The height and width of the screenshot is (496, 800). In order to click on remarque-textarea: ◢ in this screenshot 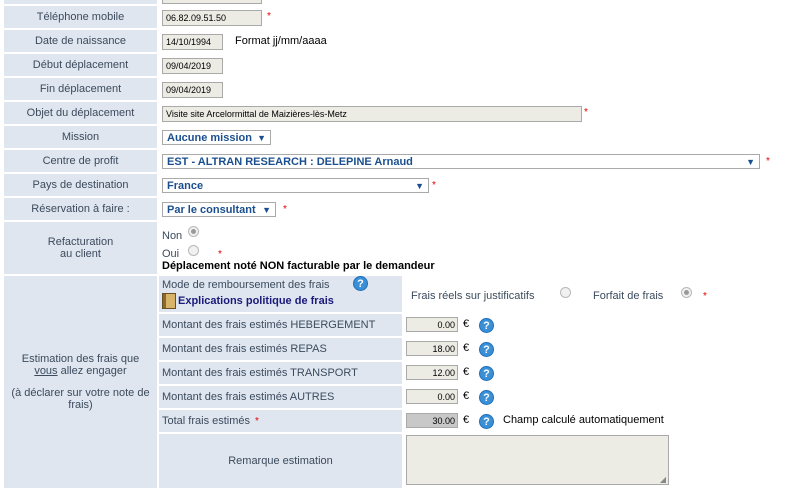, I will do `click(537, 460)`.